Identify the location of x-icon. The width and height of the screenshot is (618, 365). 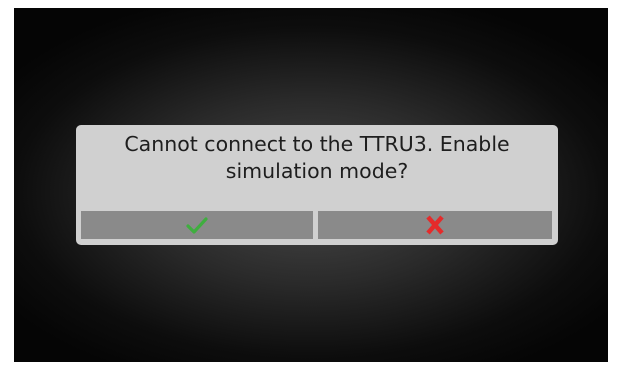
(435, 225).